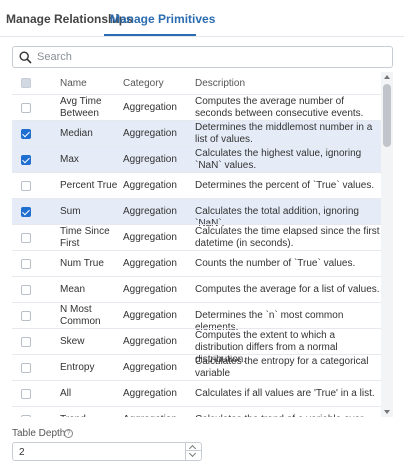  Describe the element at coordinates (193, 447) in the screenshot. I see `increment-chevron-up-icon` at that location.